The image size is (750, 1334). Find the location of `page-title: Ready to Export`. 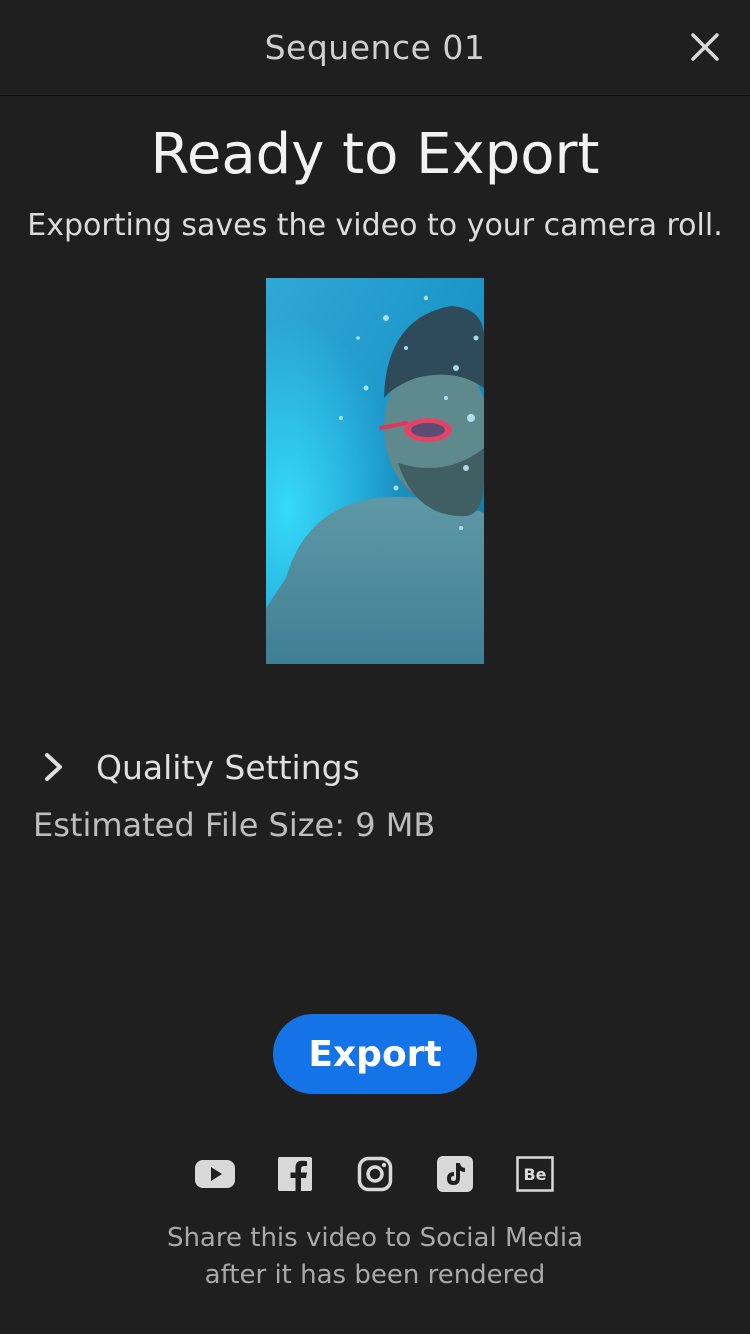

page-title: Ready to Export is located at coordinates (375, 154).